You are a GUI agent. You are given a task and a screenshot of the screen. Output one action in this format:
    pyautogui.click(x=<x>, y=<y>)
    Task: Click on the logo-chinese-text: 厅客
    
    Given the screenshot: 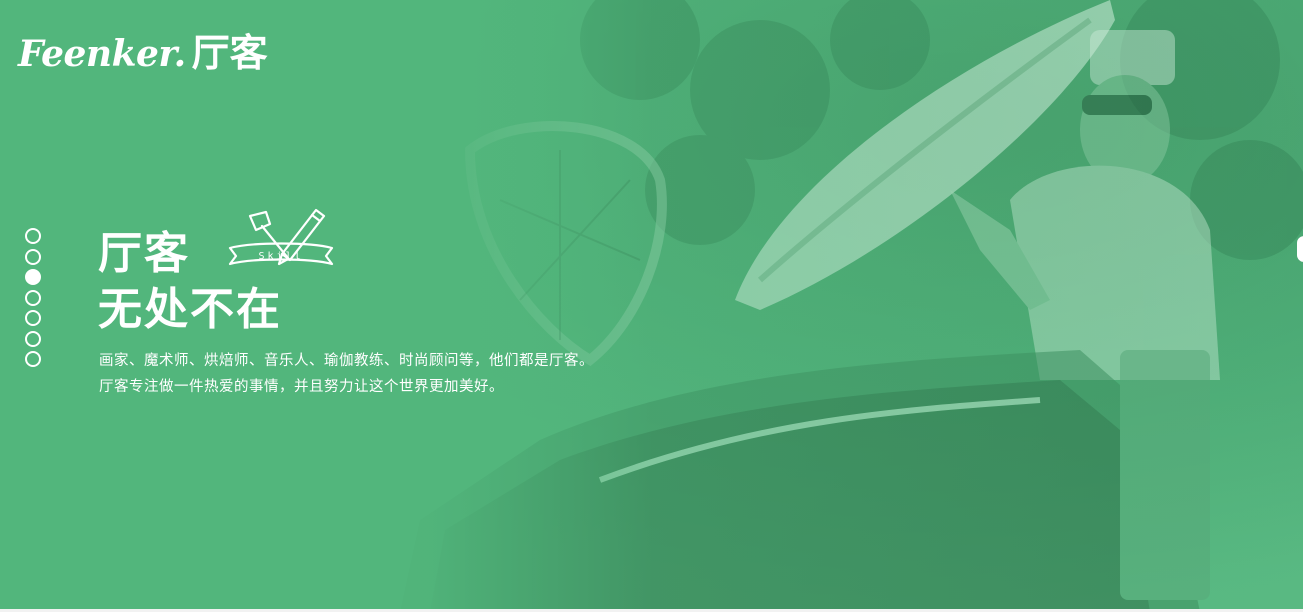 What is the action you would take?
    pyautogui.click(x=229, y=53)
    